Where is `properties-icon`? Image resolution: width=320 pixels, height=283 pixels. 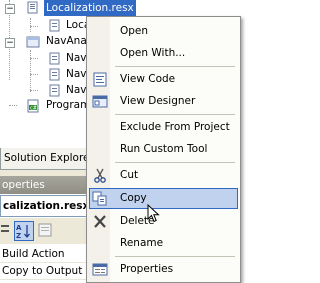
properties-icon is located at coordinates (100, 269).